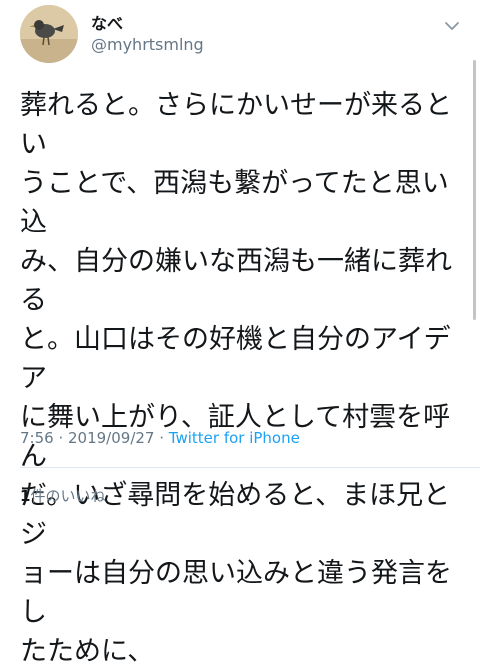 The height and width of the screenshot is (671, 480). I want to click on likes-link: 1件のいいね, so click(62, 495).